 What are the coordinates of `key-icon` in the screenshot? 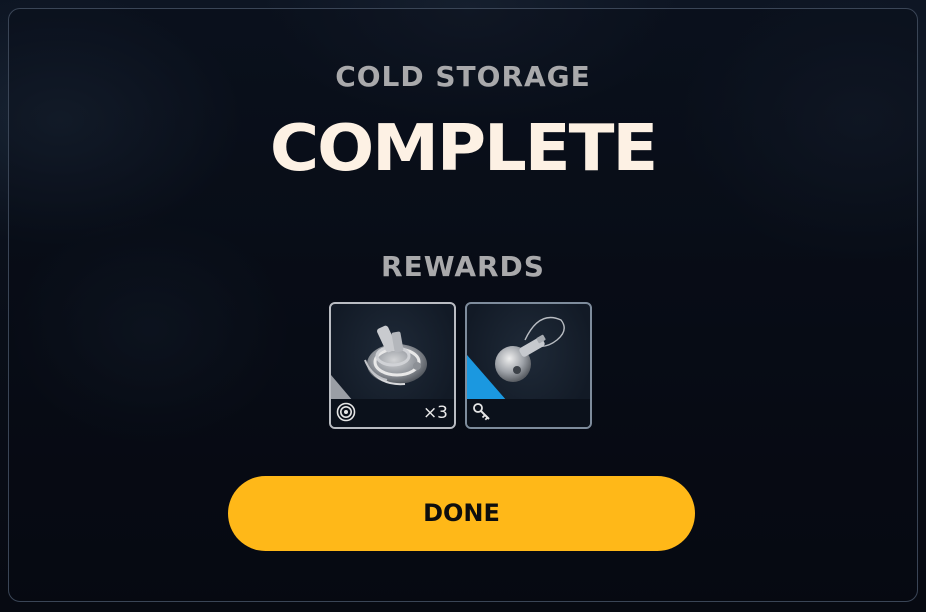 It's located at (481, 412).